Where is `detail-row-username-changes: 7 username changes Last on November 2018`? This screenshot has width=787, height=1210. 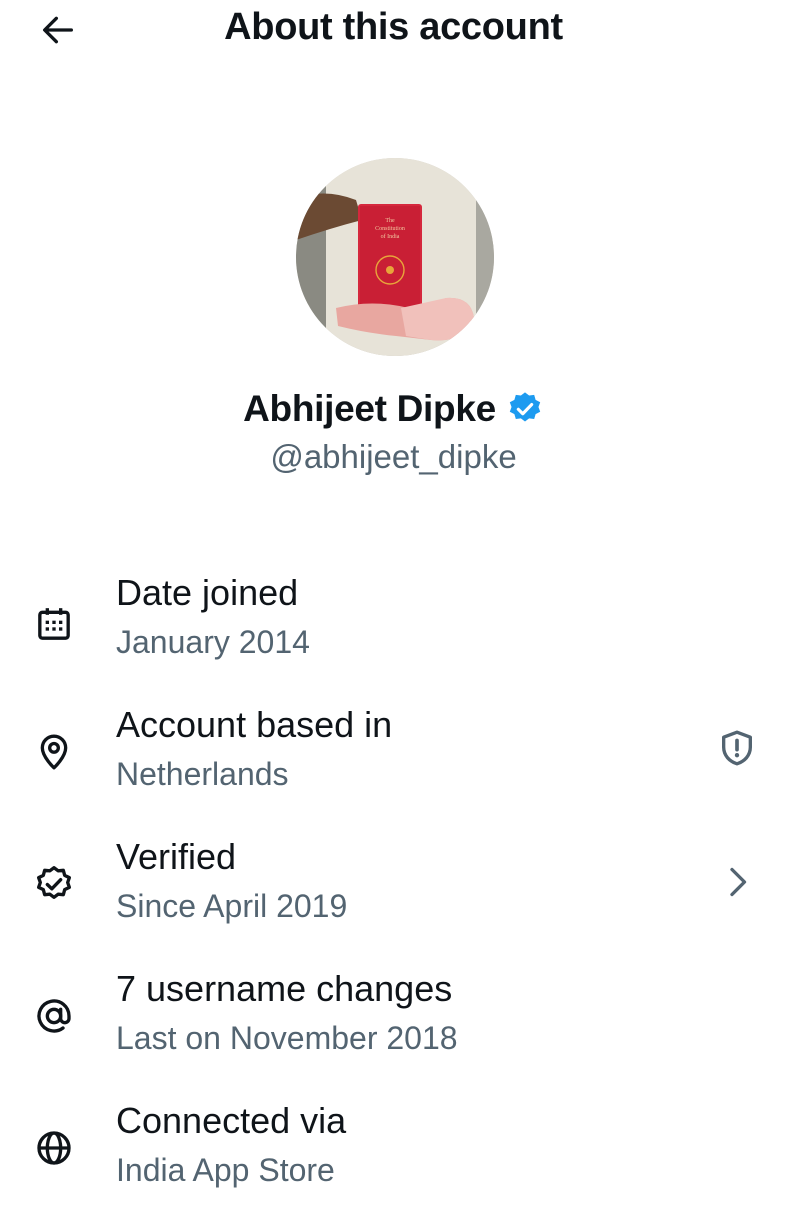 detail-row-username-changes: 7 username changes Last on November 2018 is located at coordinates (393, 1023).